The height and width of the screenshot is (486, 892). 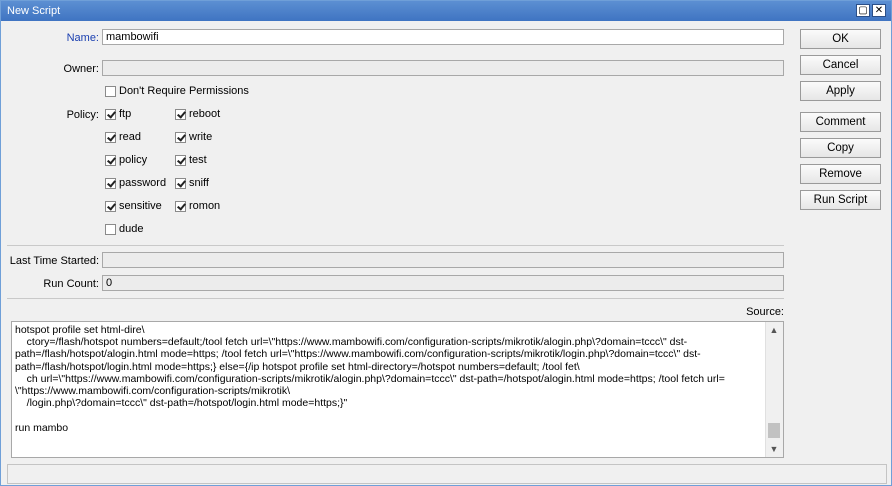 I want to click on cancel-button: Cancel, so click(x=840, y=65).